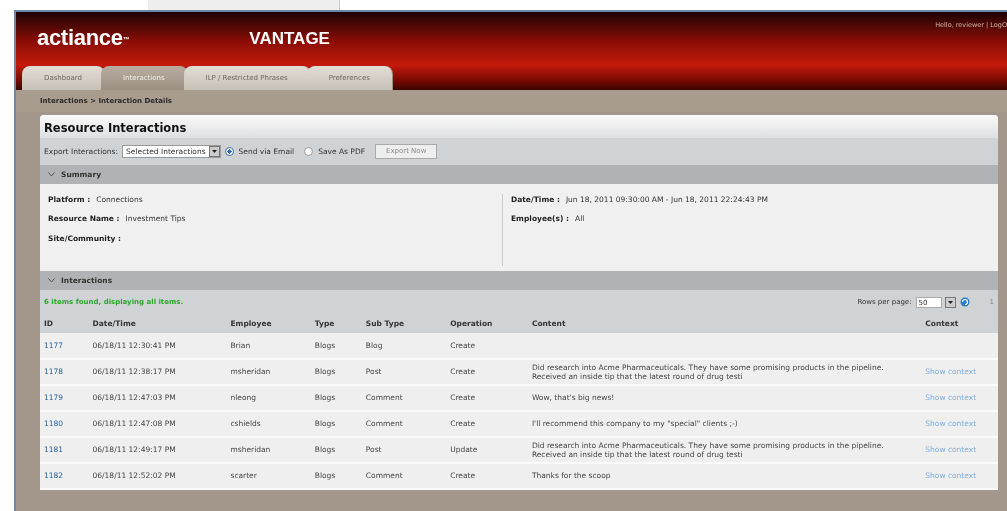 The width and height of the screenshot is (1007, 511). I want to click on panel-title: Resource Interactions, so click(115, 128).